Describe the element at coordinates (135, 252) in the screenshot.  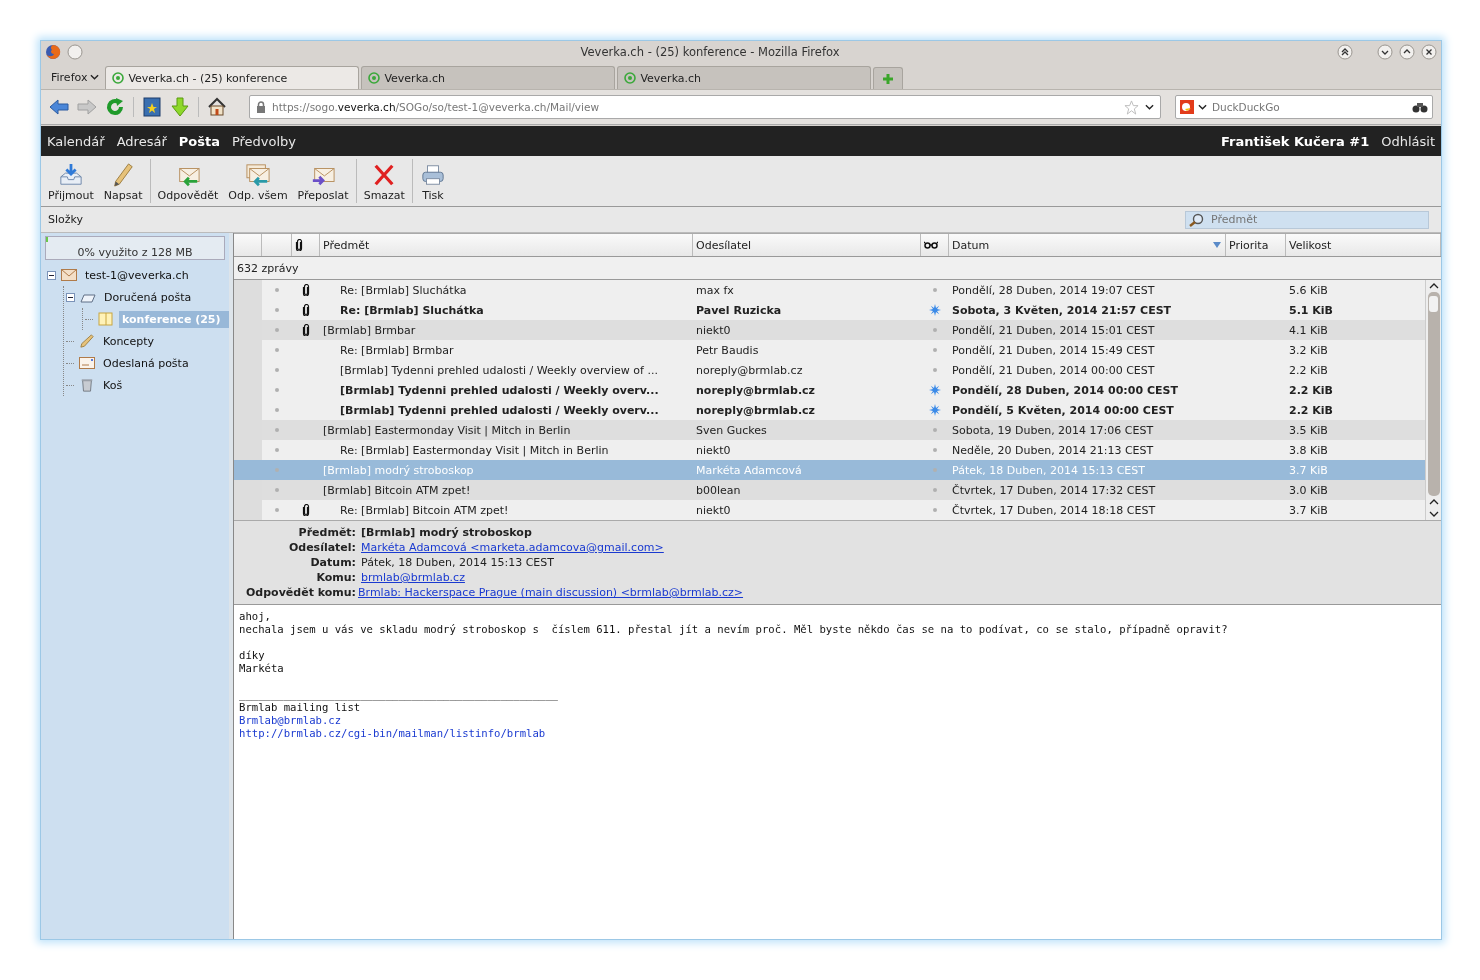
I see `quota-text: 0% využito z 128 MB` at that location.